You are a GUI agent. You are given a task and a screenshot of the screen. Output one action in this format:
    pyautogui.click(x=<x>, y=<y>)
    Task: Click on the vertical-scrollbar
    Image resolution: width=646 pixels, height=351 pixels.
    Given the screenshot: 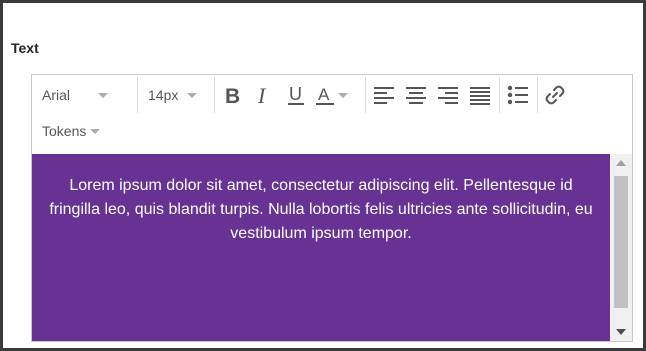 What is the action you would take?
    pyautogui.click(x=621, y=247)
    